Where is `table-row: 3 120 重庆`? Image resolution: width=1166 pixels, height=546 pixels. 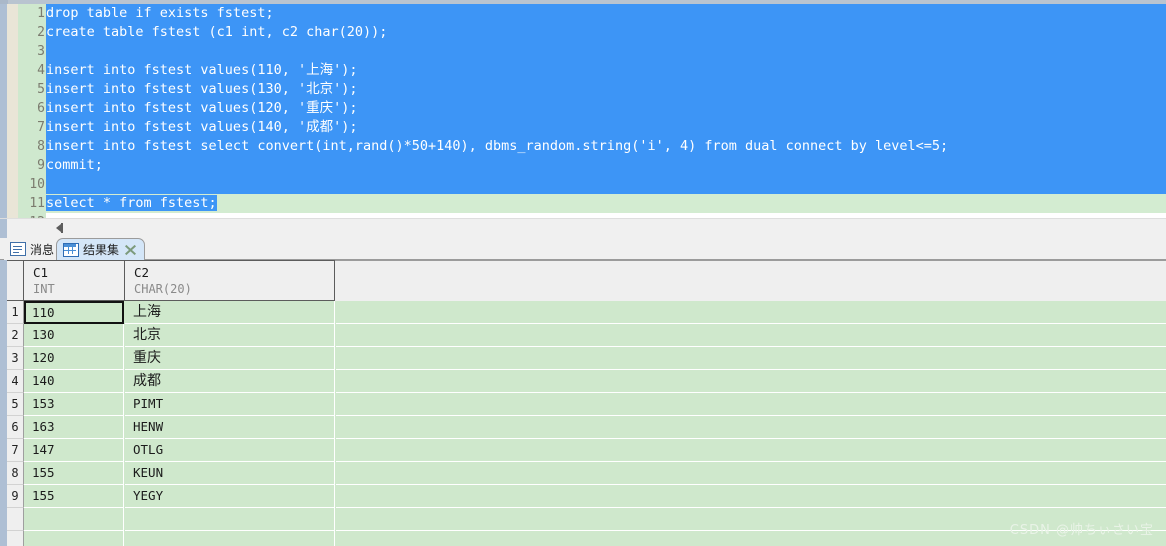
table-row: 3 120 重庆 is located at coordinates (586, 358).